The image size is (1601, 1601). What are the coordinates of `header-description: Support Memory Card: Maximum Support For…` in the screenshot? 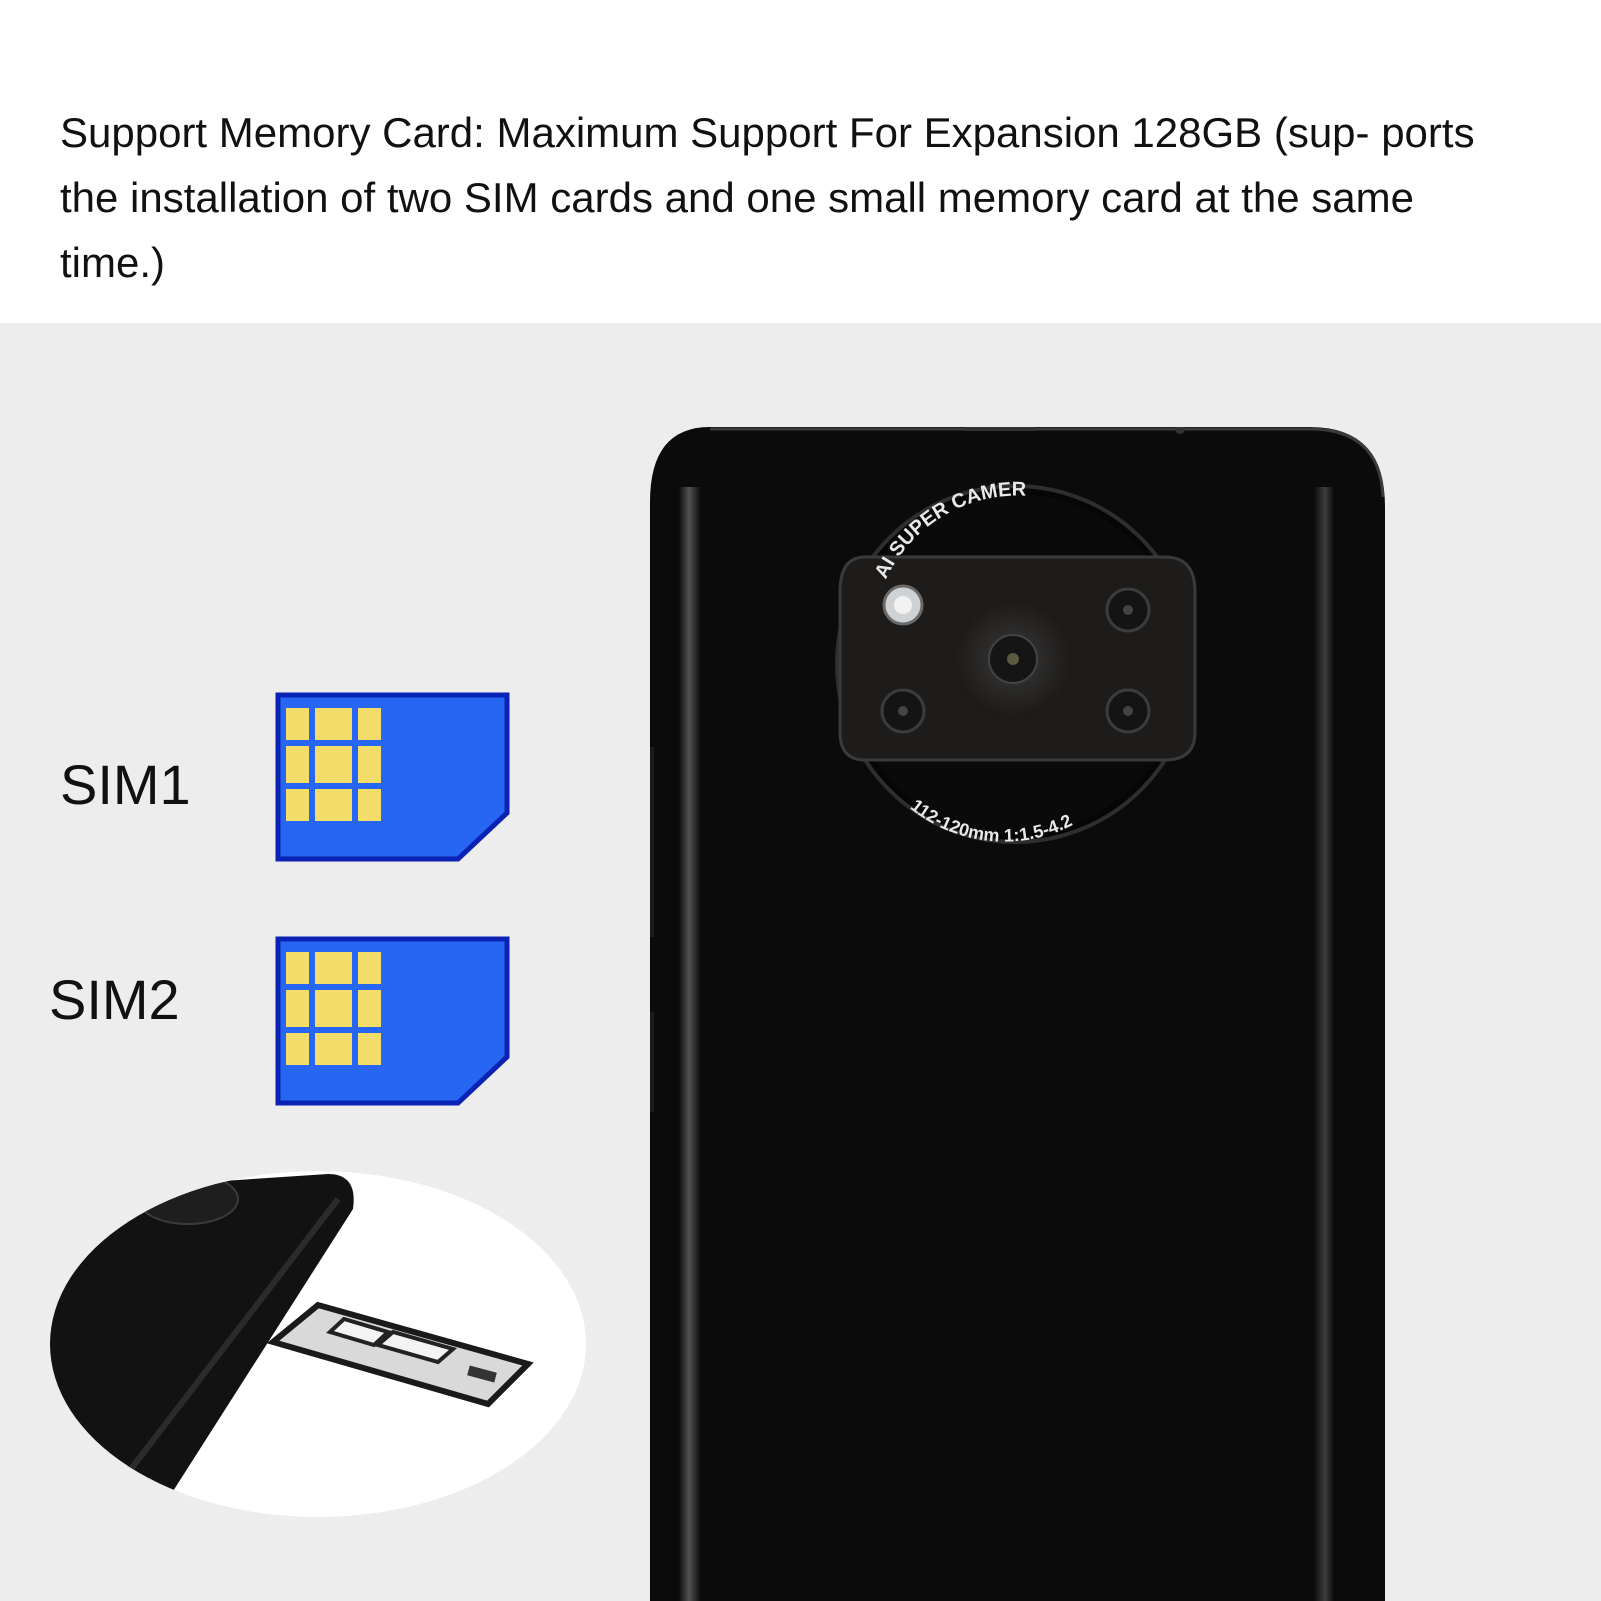 It's located at (767, 197).